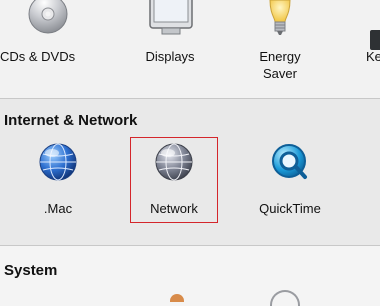  What do you see at coordinates (171, 17) in the screenshot?
I see `display-icon` at bounding box center [171, 17].